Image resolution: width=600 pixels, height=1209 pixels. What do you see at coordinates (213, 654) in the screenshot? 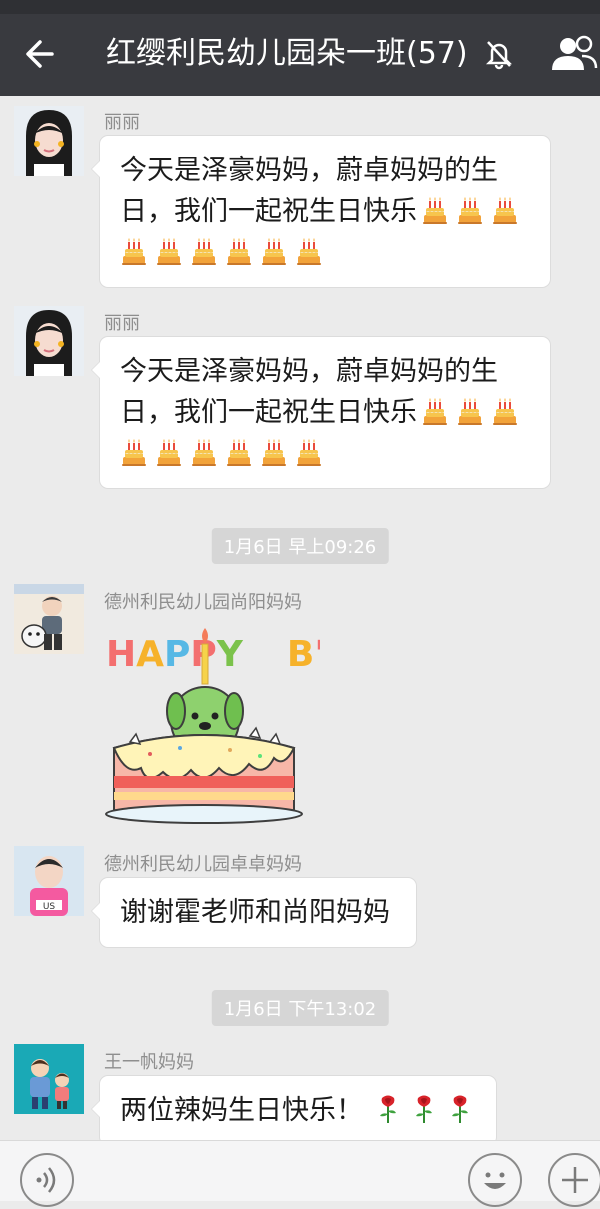
I see `sticker-text: HAPPYB'DAY` at bounding box center [213, 654].